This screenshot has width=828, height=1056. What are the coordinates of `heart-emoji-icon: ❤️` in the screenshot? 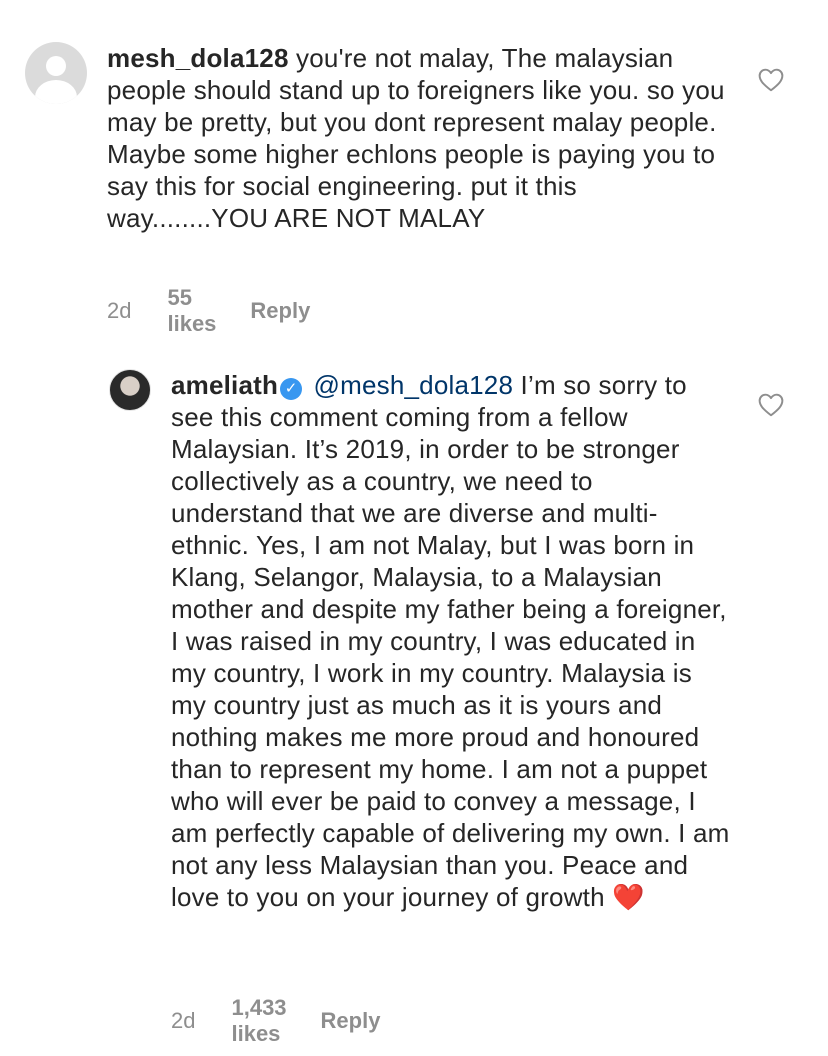 It's located at (628, 897).